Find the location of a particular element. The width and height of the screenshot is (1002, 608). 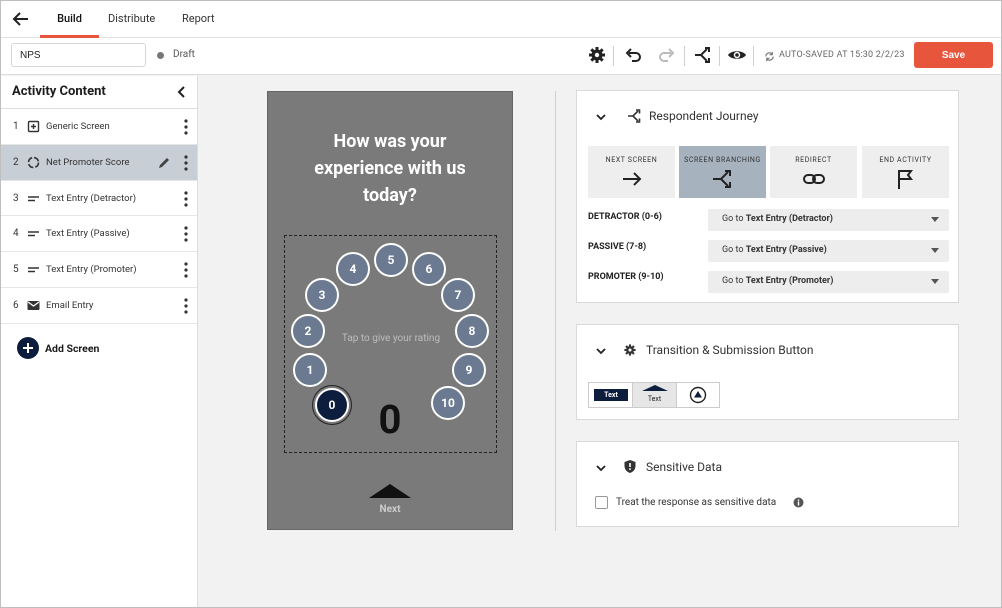

eye-icon is located at coordinates (737, 55).